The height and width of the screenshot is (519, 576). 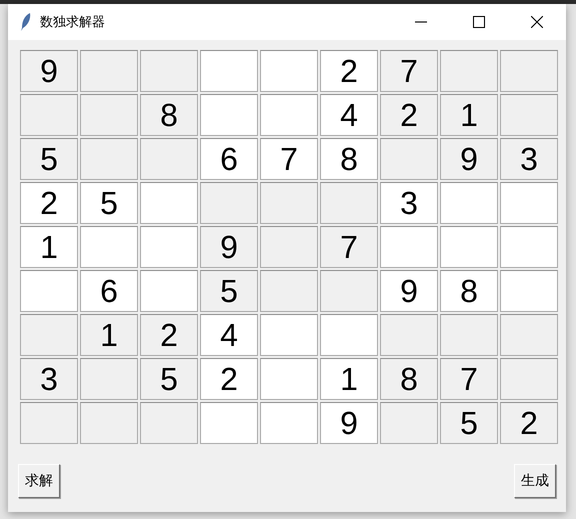 I want to click on close-icon, so click(x=537, y=22).